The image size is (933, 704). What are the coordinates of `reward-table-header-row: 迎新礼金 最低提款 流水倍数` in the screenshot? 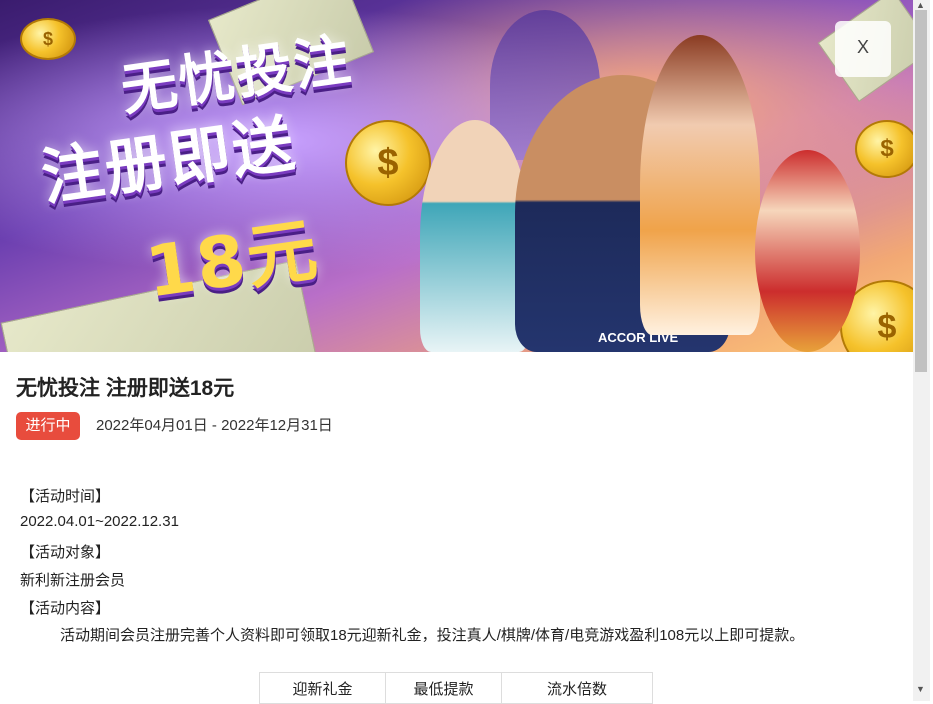 It's located at (456, 688).